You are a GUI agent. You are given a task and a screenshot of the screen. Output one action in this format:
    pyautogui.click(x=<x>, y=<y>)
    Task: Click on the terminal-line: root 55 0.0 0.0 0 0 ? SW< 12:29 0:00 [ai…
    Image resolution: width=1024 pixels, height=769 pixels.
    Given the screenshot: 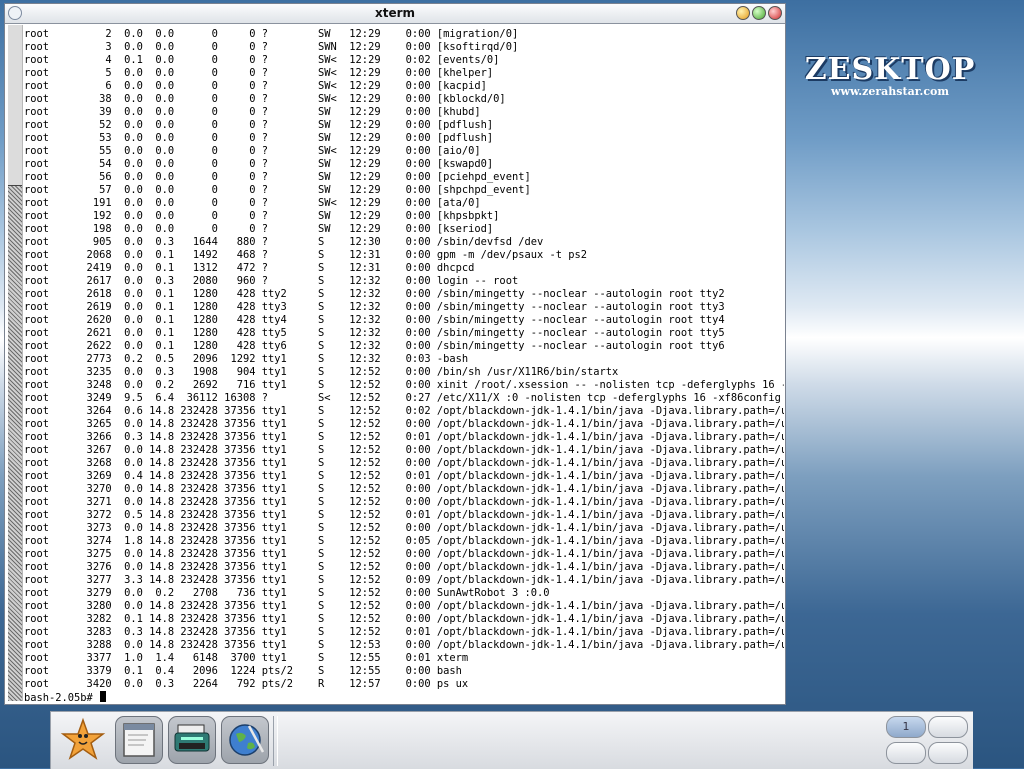 What is the action you would take?
    pyautogui.click(x=252, y=151)
    